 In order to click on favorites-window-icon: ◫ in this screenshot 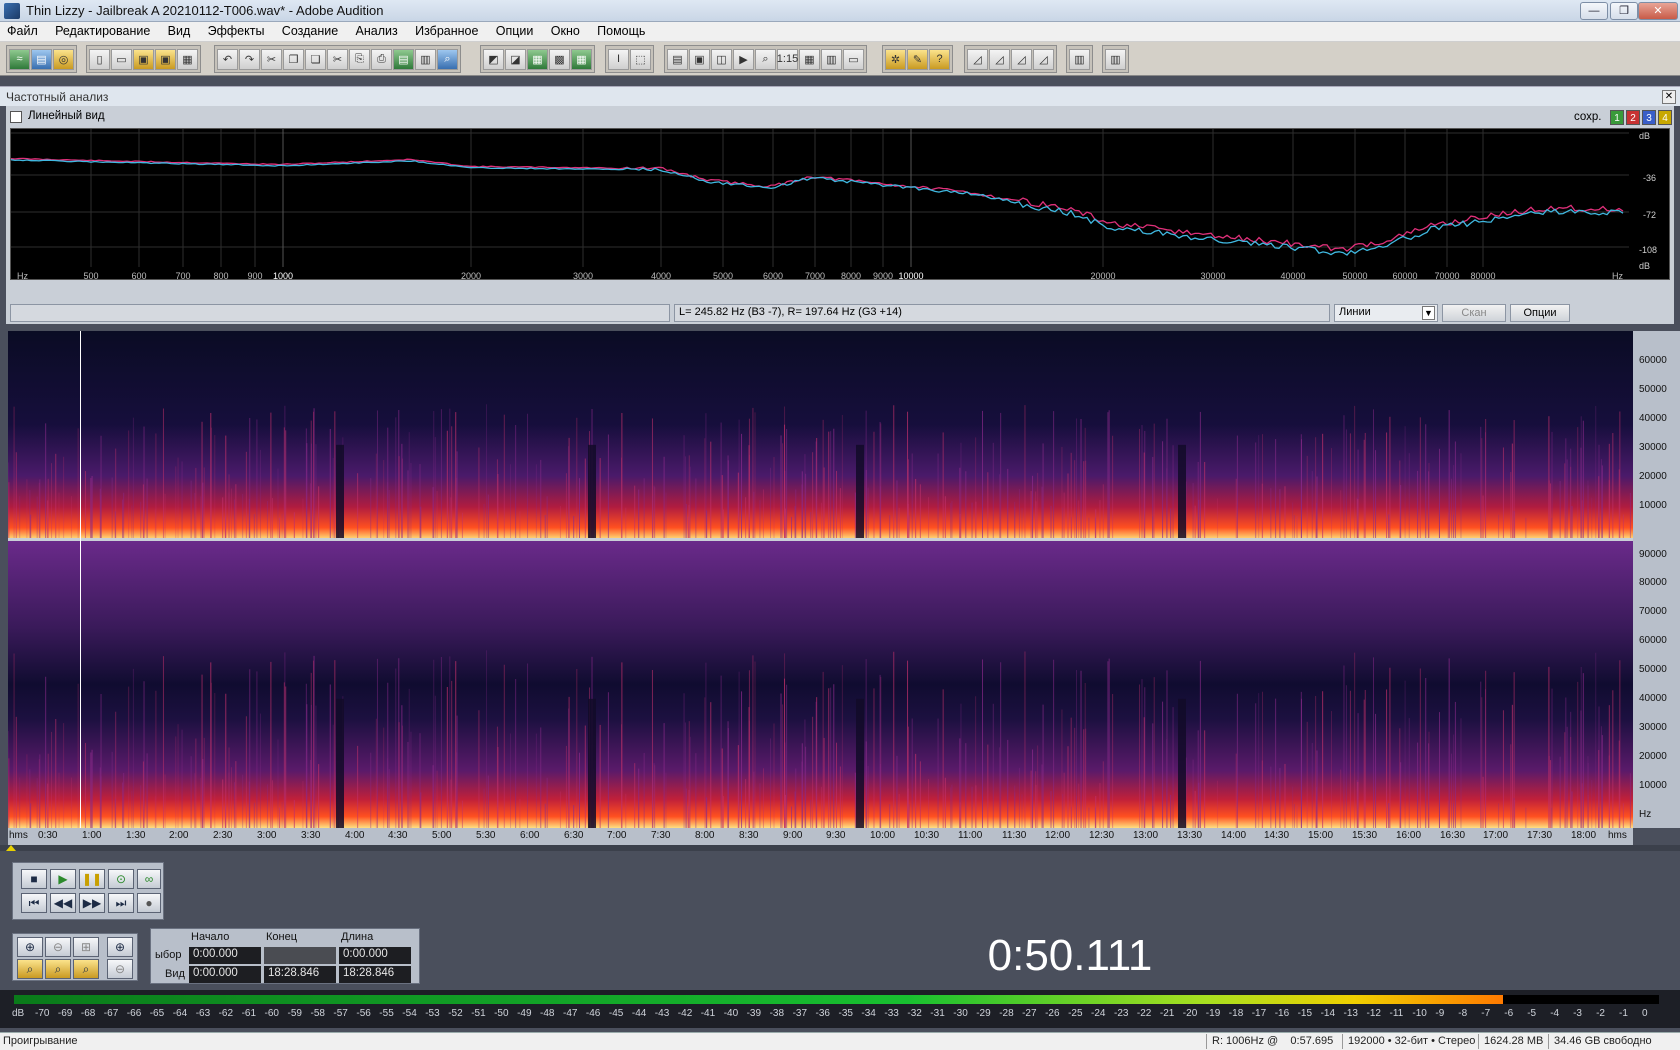, I will do `click(721, 59)`.